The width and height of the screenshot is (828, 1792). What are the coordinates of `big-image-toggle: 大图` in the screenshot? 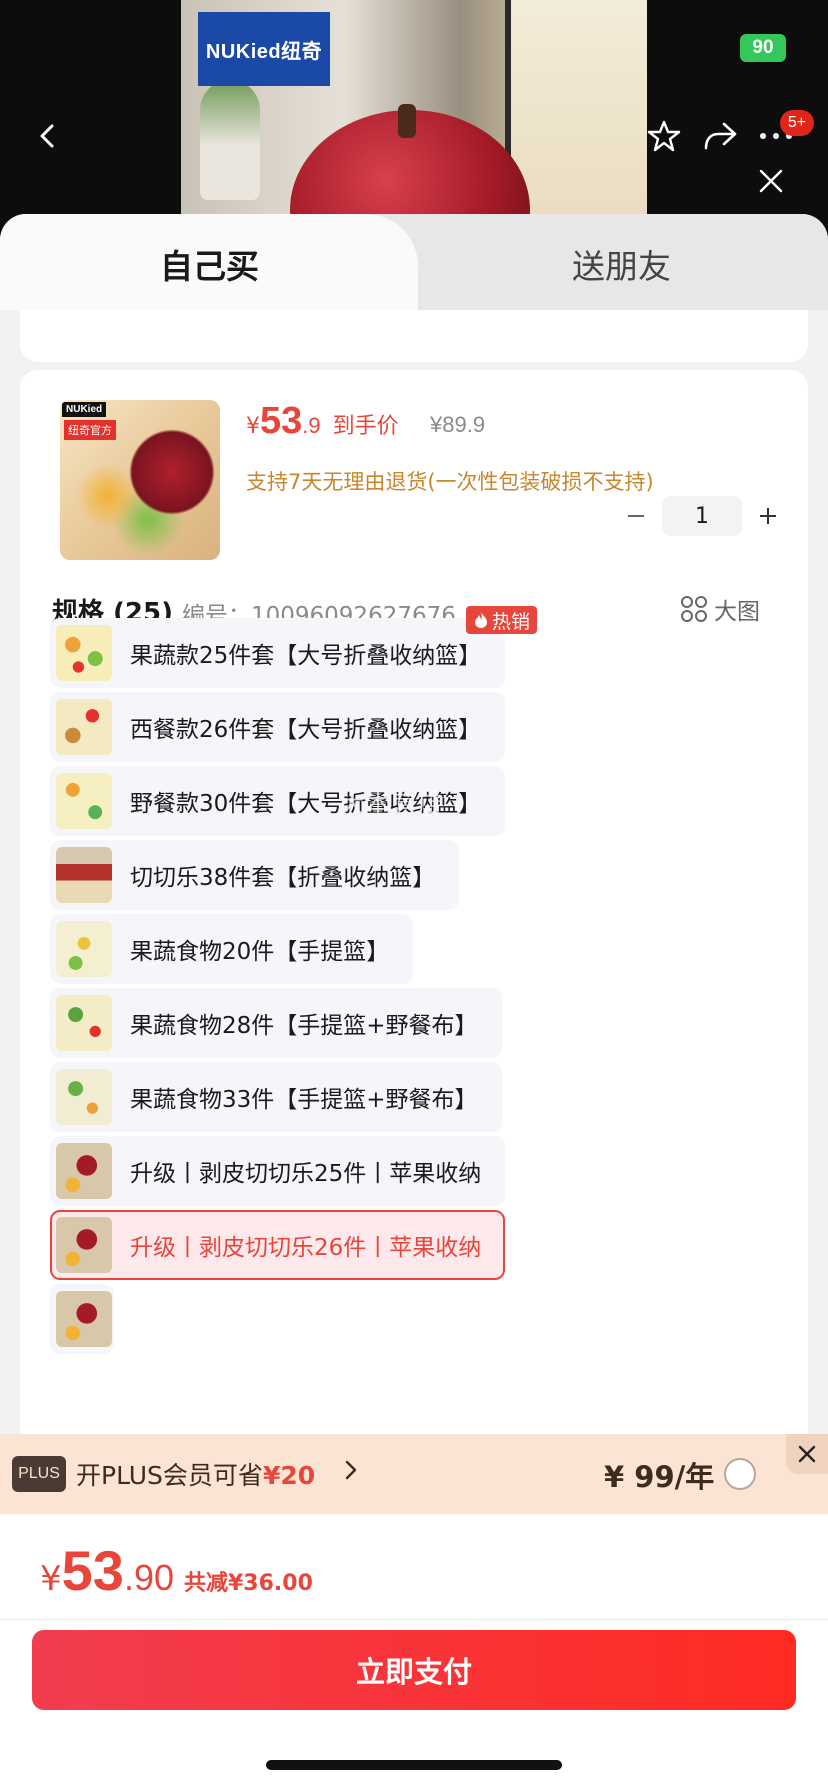 It's located at (720, 609).